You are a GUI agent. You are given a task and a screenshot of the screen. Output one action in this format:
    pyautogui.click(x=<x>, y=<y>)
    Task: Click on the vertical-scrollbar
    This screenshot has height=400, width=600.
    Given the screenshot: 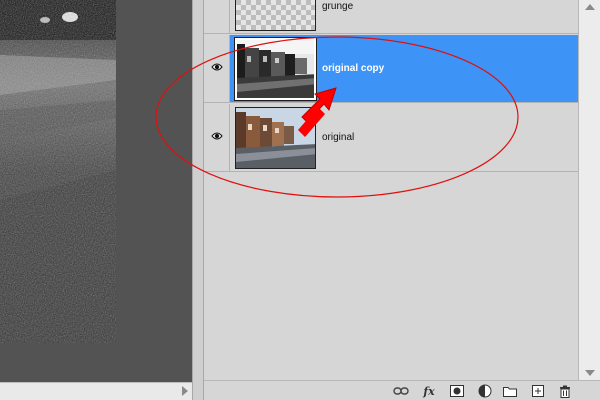 What is the action you would take?
    pyautogui.click(x=589, y=190)
    